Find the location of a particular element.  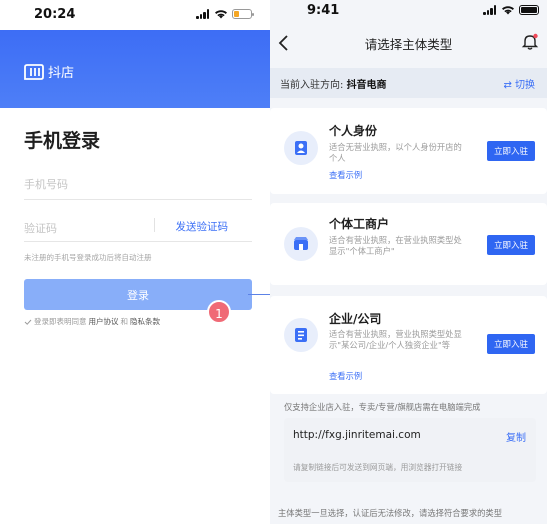

person-icon is located at coordinates (301, 148).